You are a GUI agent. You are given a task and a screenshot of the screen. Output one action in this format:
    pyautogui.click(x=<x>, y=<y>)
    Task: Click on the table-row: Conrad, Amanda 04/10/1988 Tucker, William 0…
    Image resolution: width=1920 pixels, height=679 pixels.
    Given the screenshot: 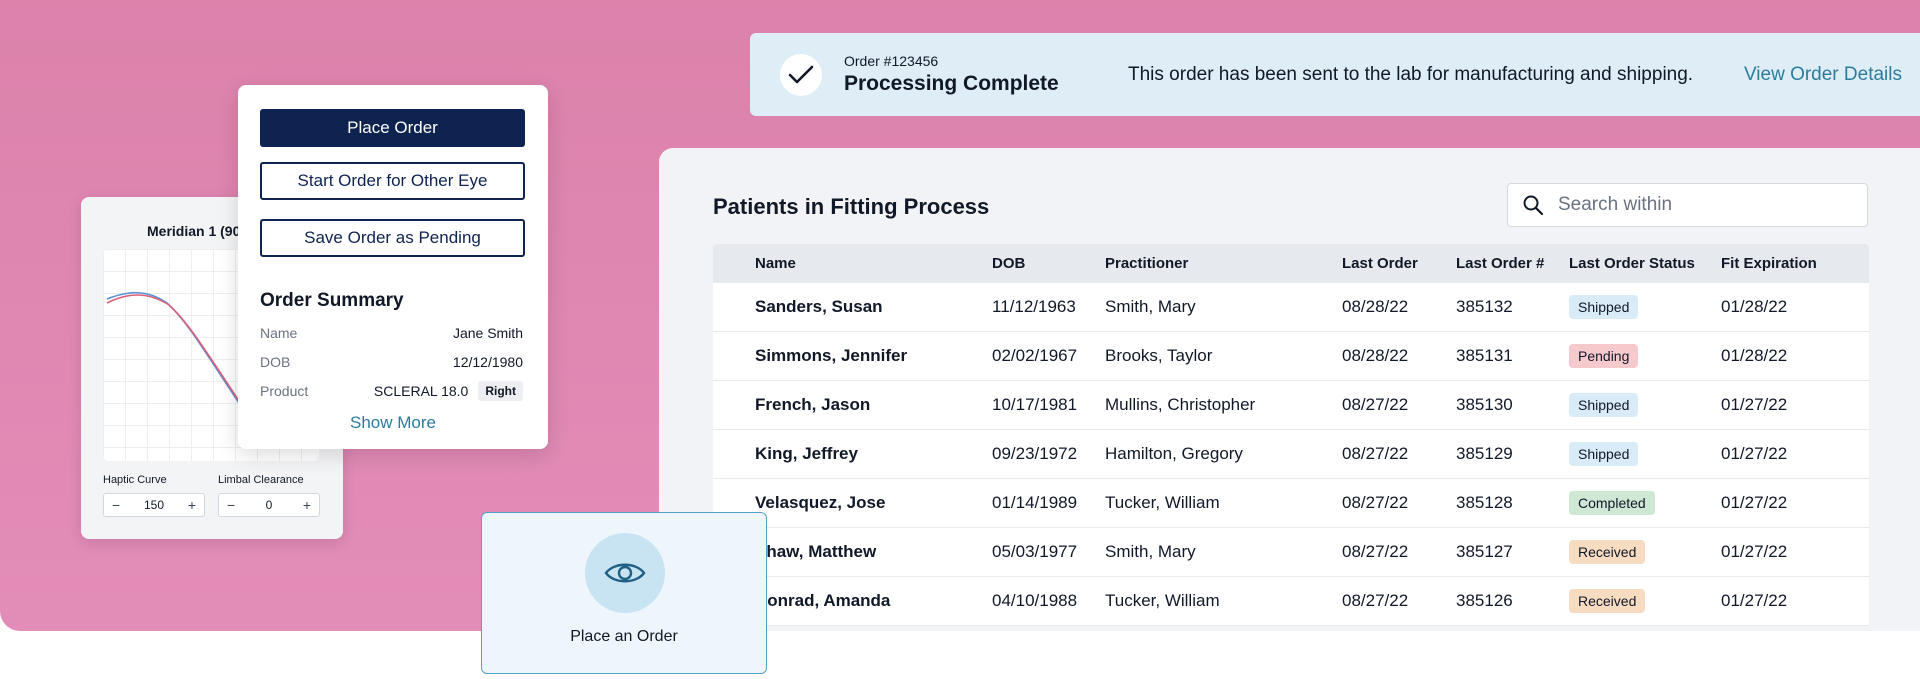 What is the action you would take?
    pyautogui.click(x=1291, y=601)
    